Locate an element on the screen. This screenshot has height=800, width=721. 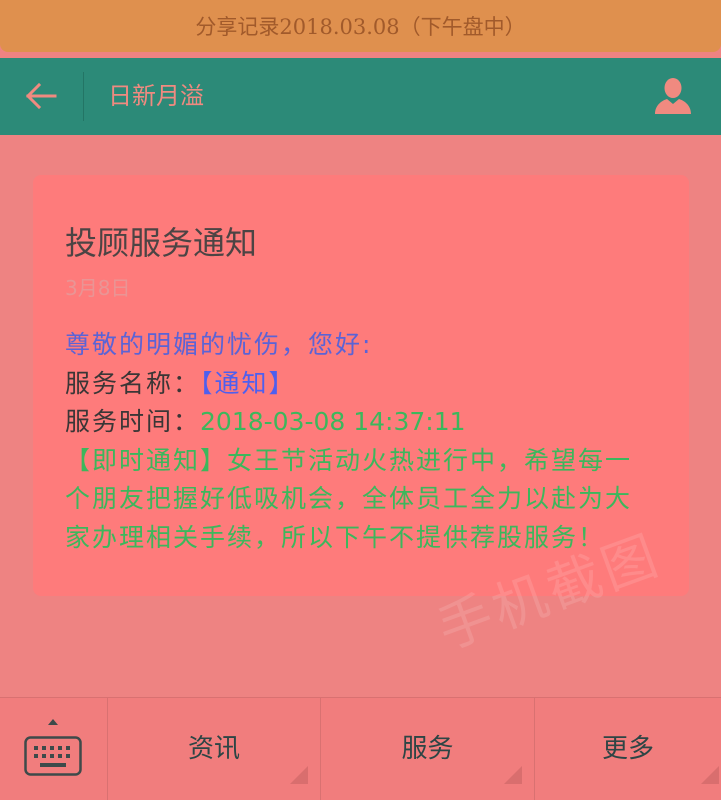
service-name-row: 服务名称：【通知】 is located at coordinates (365, 384).